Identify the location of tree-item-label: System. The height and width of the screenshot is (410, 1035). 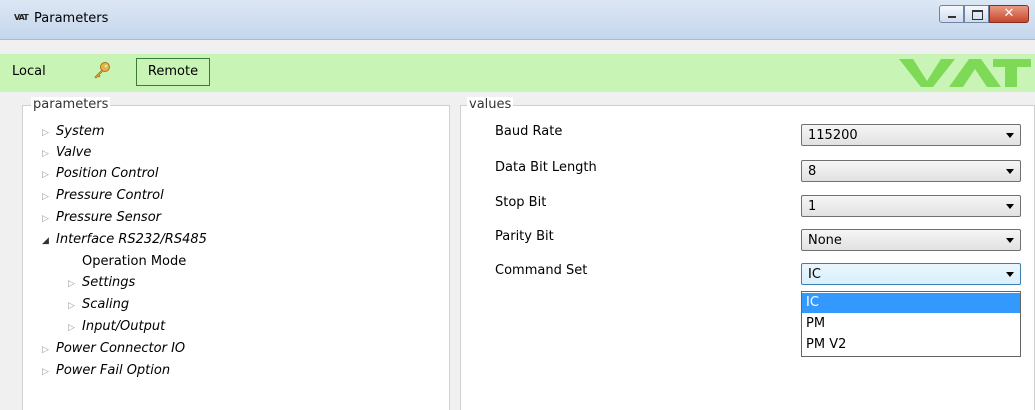
(80, 131).